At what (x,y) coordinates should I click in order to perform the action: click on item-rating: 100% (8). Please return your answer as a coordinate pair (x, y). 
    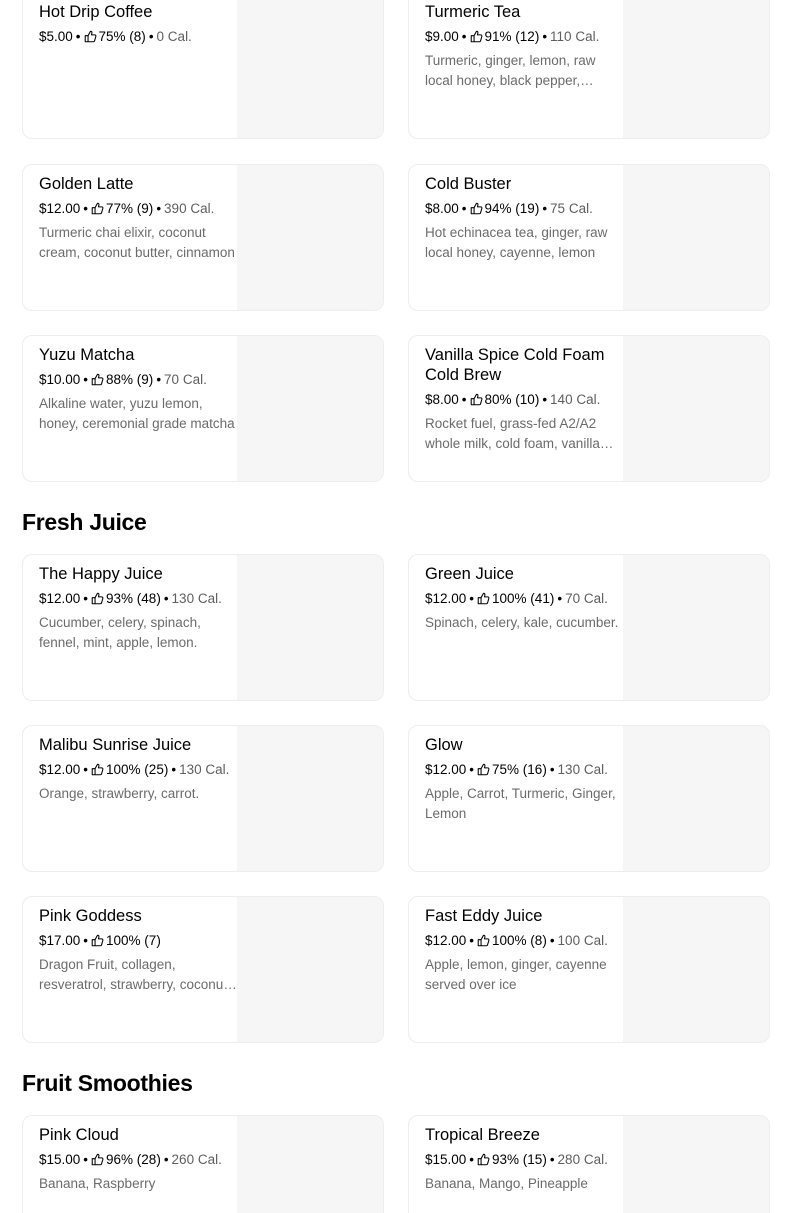
    Looking at the image, I should click on (519, 940).